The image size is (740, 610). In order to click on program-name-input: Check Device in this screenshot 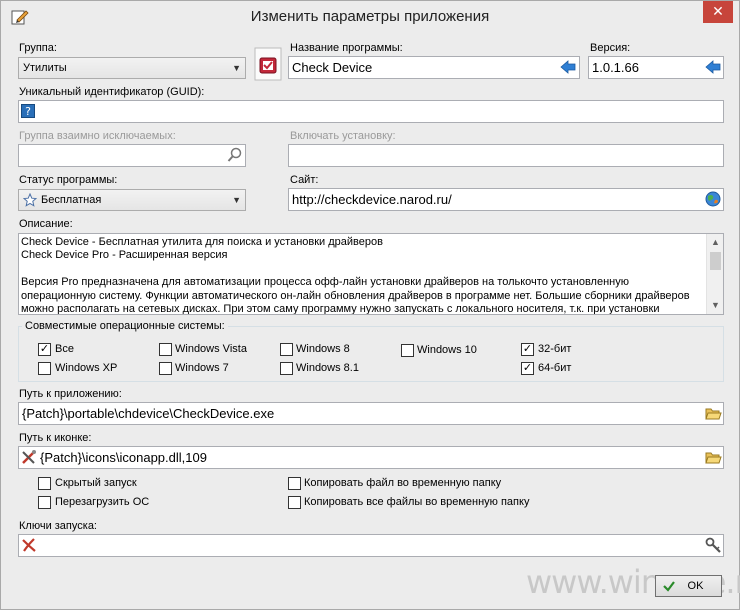, I will do `click(434, 67)`.